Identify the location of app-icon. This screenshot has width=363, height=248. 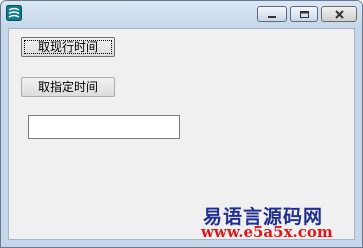
(14, 13).